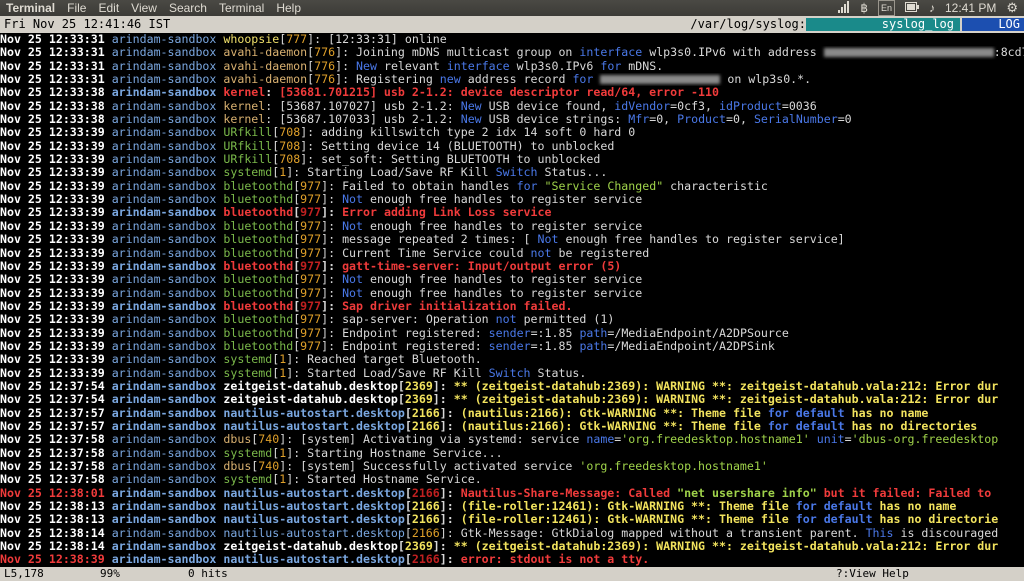  What do you see at coordinates (844, 8) in the screenshot?
I see `network-icon` at bounding box center [844, 8].